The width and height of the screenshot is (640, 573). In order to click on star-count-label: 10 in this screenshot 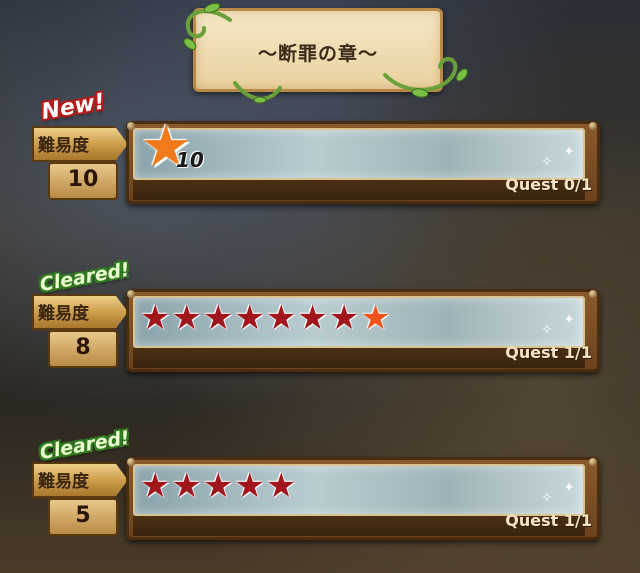, I will do `click(190, 160)`.